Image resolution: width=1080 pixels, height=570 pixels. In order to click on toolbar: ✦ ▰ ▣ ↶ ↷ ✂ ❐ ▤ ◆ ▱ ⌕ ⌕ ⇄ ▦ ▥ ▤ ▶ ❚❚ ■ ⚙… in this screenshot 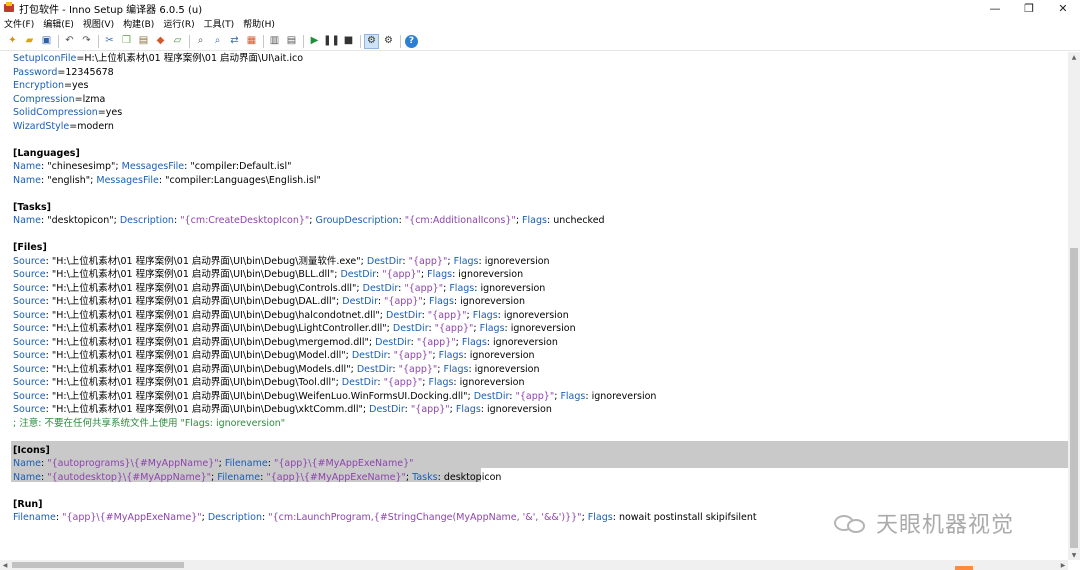, I will do `click(540, 41)`.